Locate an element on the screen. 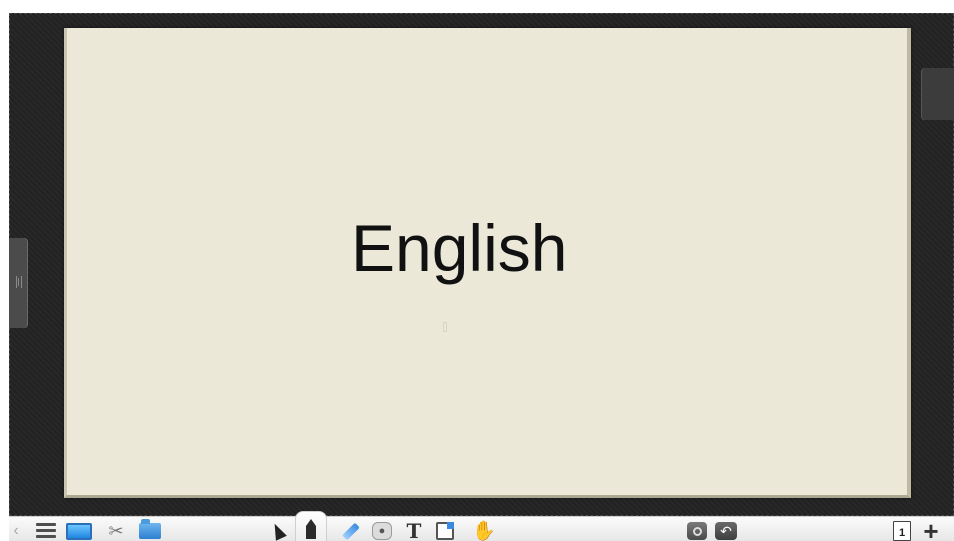 This screenshot has height=541, width=954. hand-icon: ✋ is located at coordinates (484, 531).